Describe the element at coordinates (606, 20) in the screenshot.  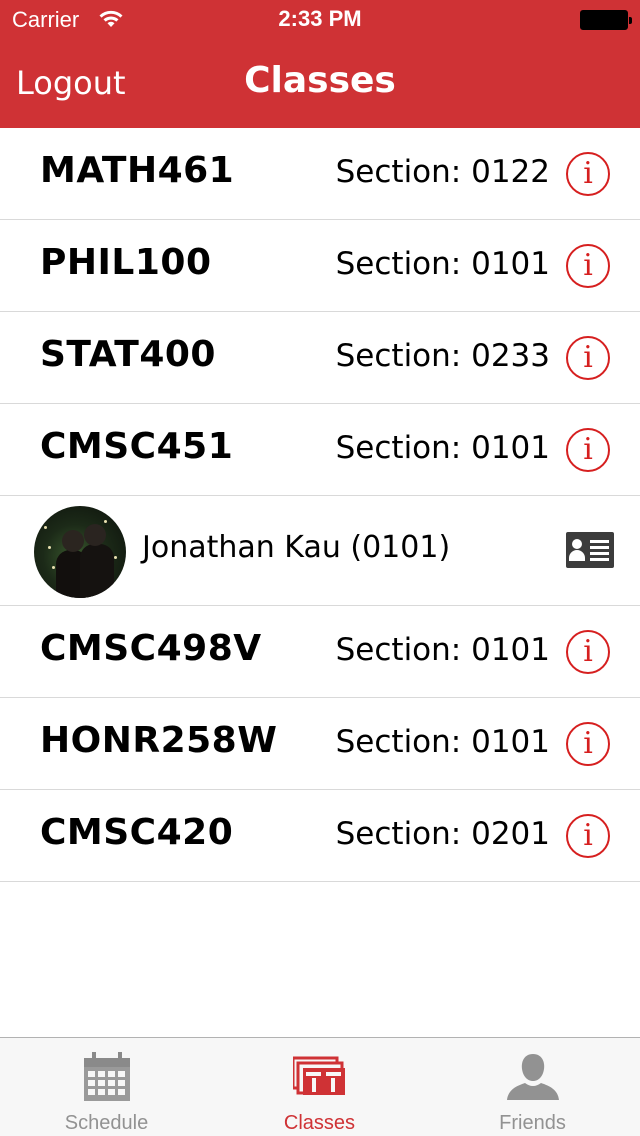
I see `battery-icon` at that location.